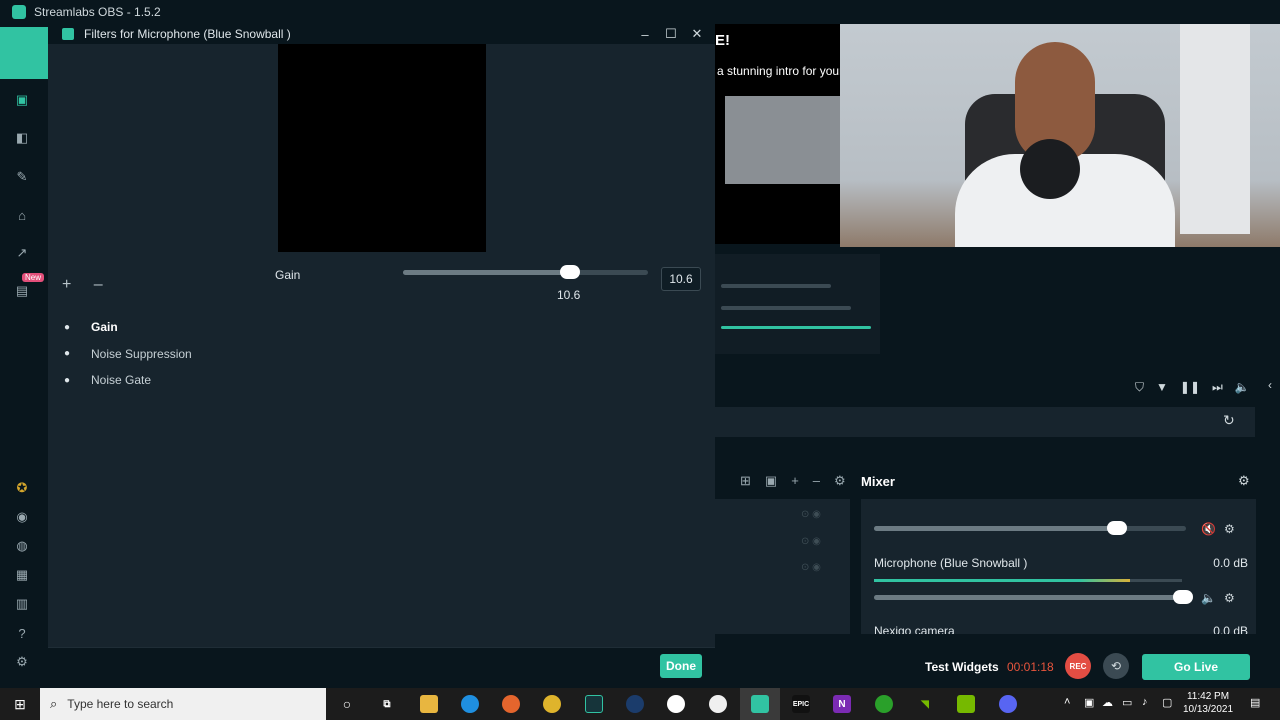  I want to click on onenote-icon: N, so click(842, 704).